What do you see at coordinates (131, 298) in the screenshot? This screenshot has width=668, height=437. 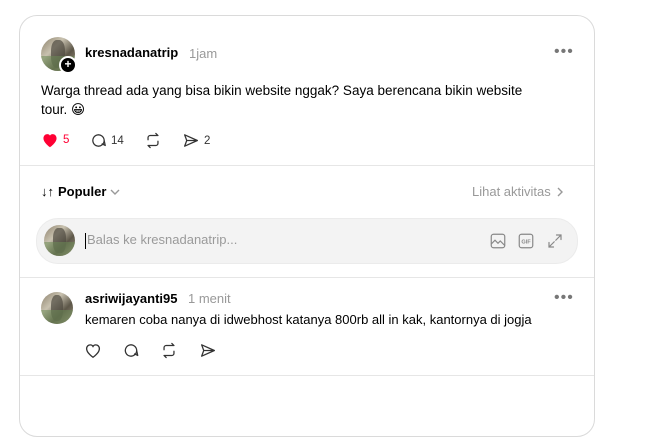 I see `comment-username: asriwijayanti95` at bounding box center [131, 298].